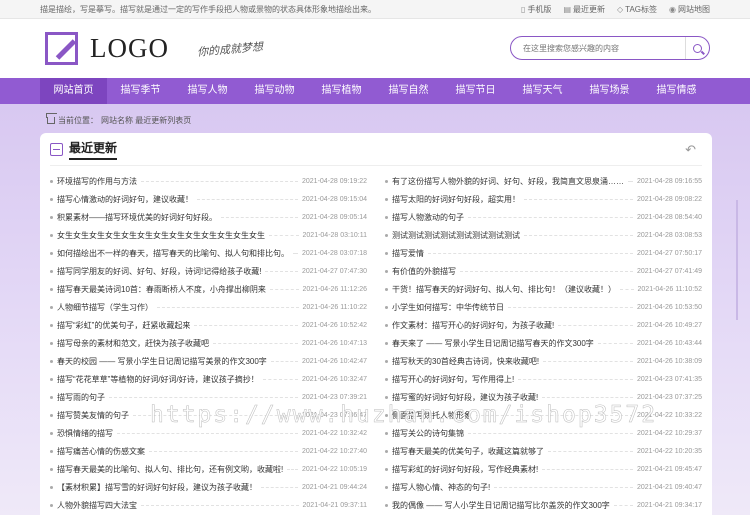 The image size is (750, 515). Describe the element at coordinates (146, 120) in the screenshot. I see `breadcrumb-path: 网站名称 最近更新列表页` at that location.